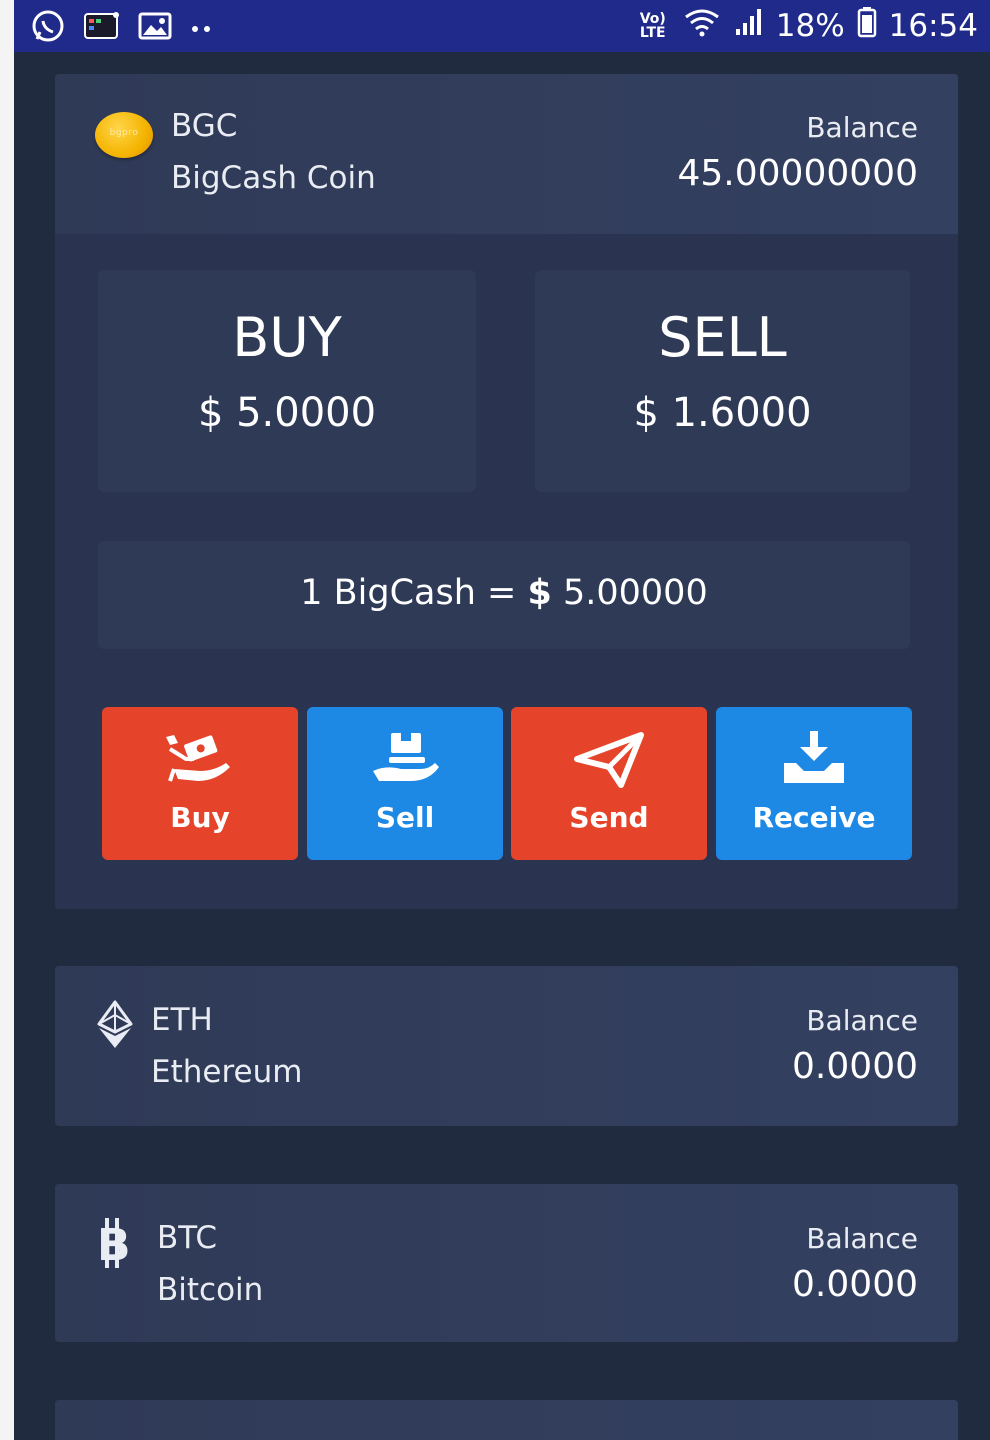 This screenshot has height=1440, width=990. I want to click on status-time: 16:54, so click(933, 26).